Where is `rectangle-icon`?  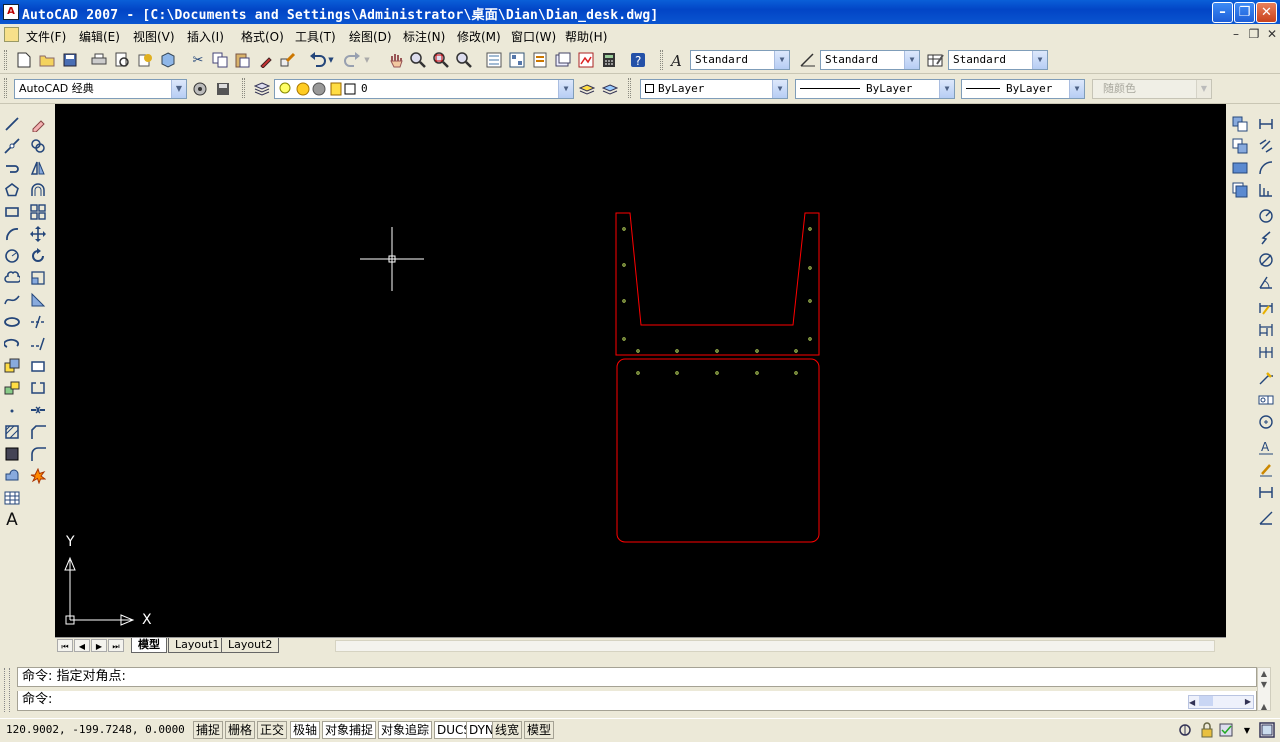
rectangle-icon is located at coordinates (12, 212).